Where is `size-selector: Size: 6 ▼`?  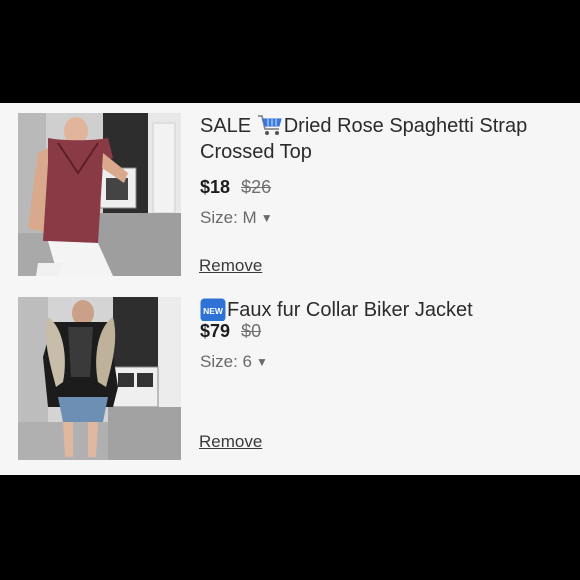
size-selector: Size: 6 ▼ is located at coordinates (234, 362).